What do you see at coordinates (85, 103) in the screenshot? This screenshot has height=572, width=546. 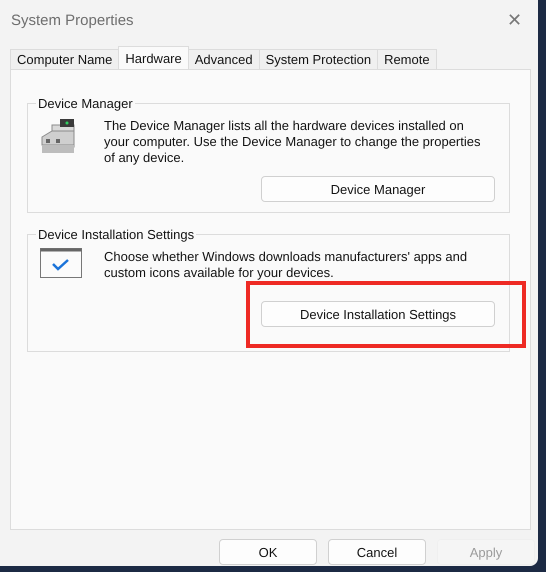 I see `group-title: Device Manager` at bounding box center [85, 103].